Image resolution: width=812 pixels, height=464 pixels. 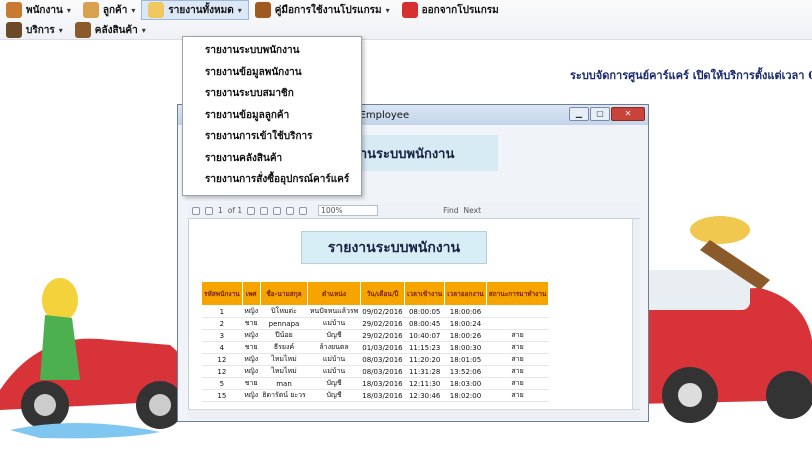 What do you see at coordinates (348, 210) in the screenshot?
I see `zoom-select: 100%` at bounding box center [348, 210].